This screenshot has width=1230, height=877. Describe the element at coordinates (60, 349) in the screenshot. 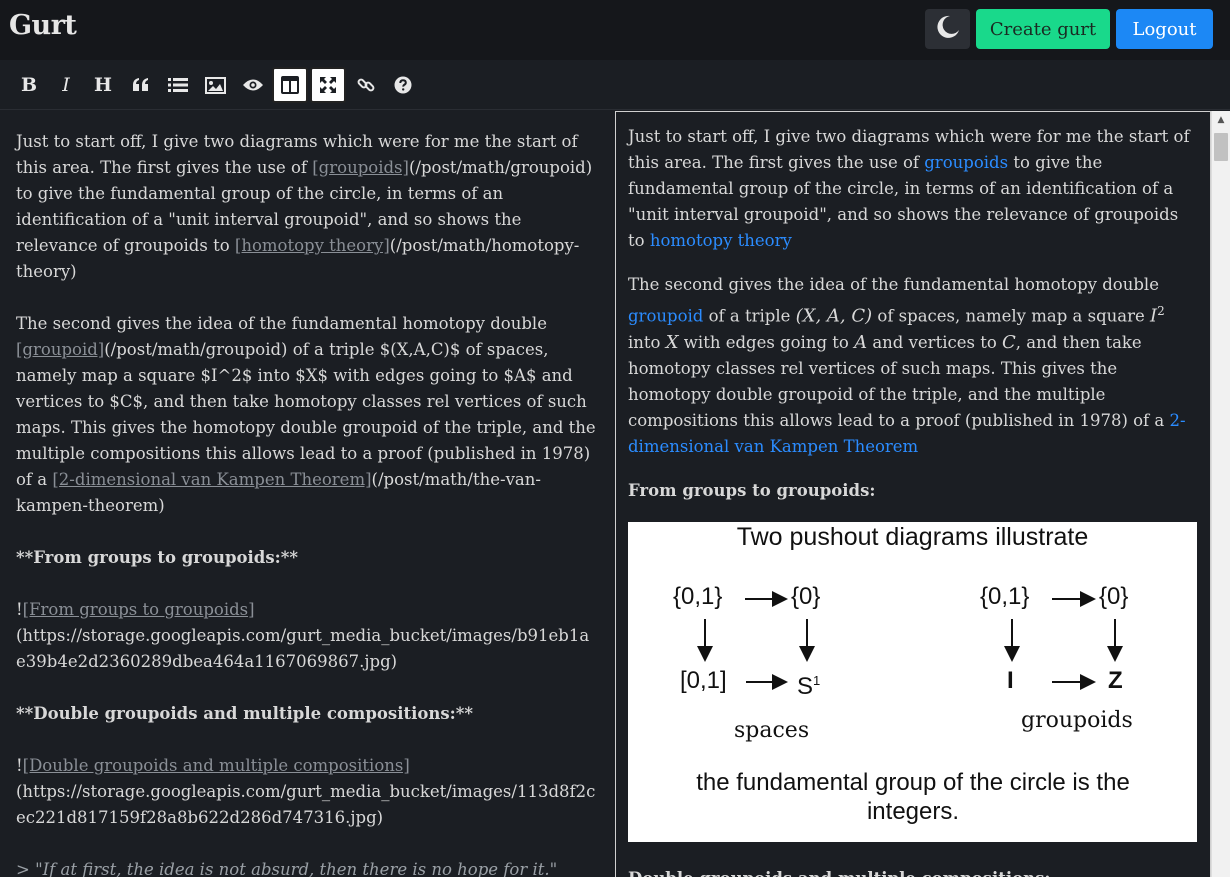

I see `editor-link-groupoid: [groupoid]` at that location.